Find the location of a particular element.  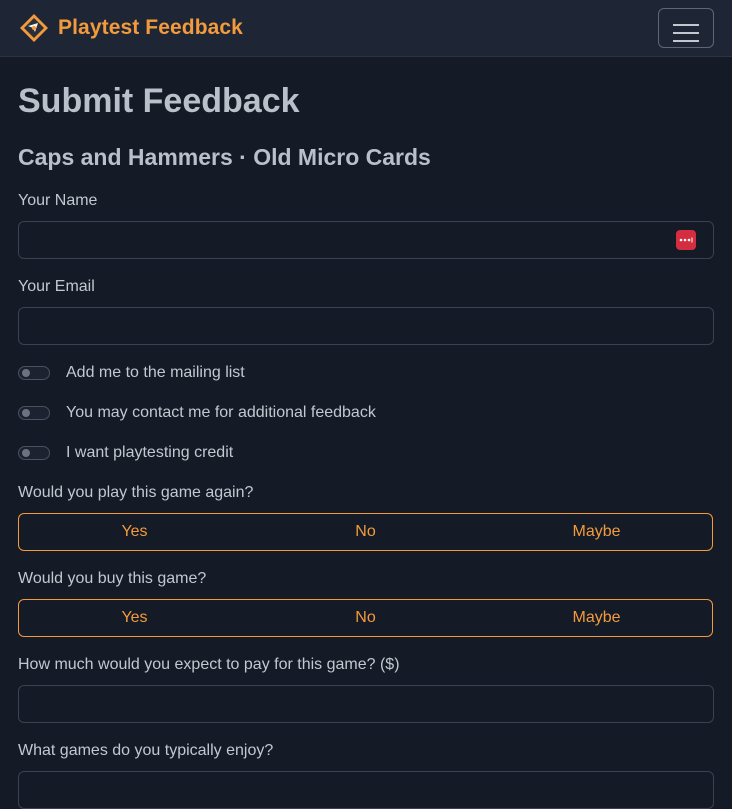

buy-yes-button: Yes is located at coordinates (134, 618).